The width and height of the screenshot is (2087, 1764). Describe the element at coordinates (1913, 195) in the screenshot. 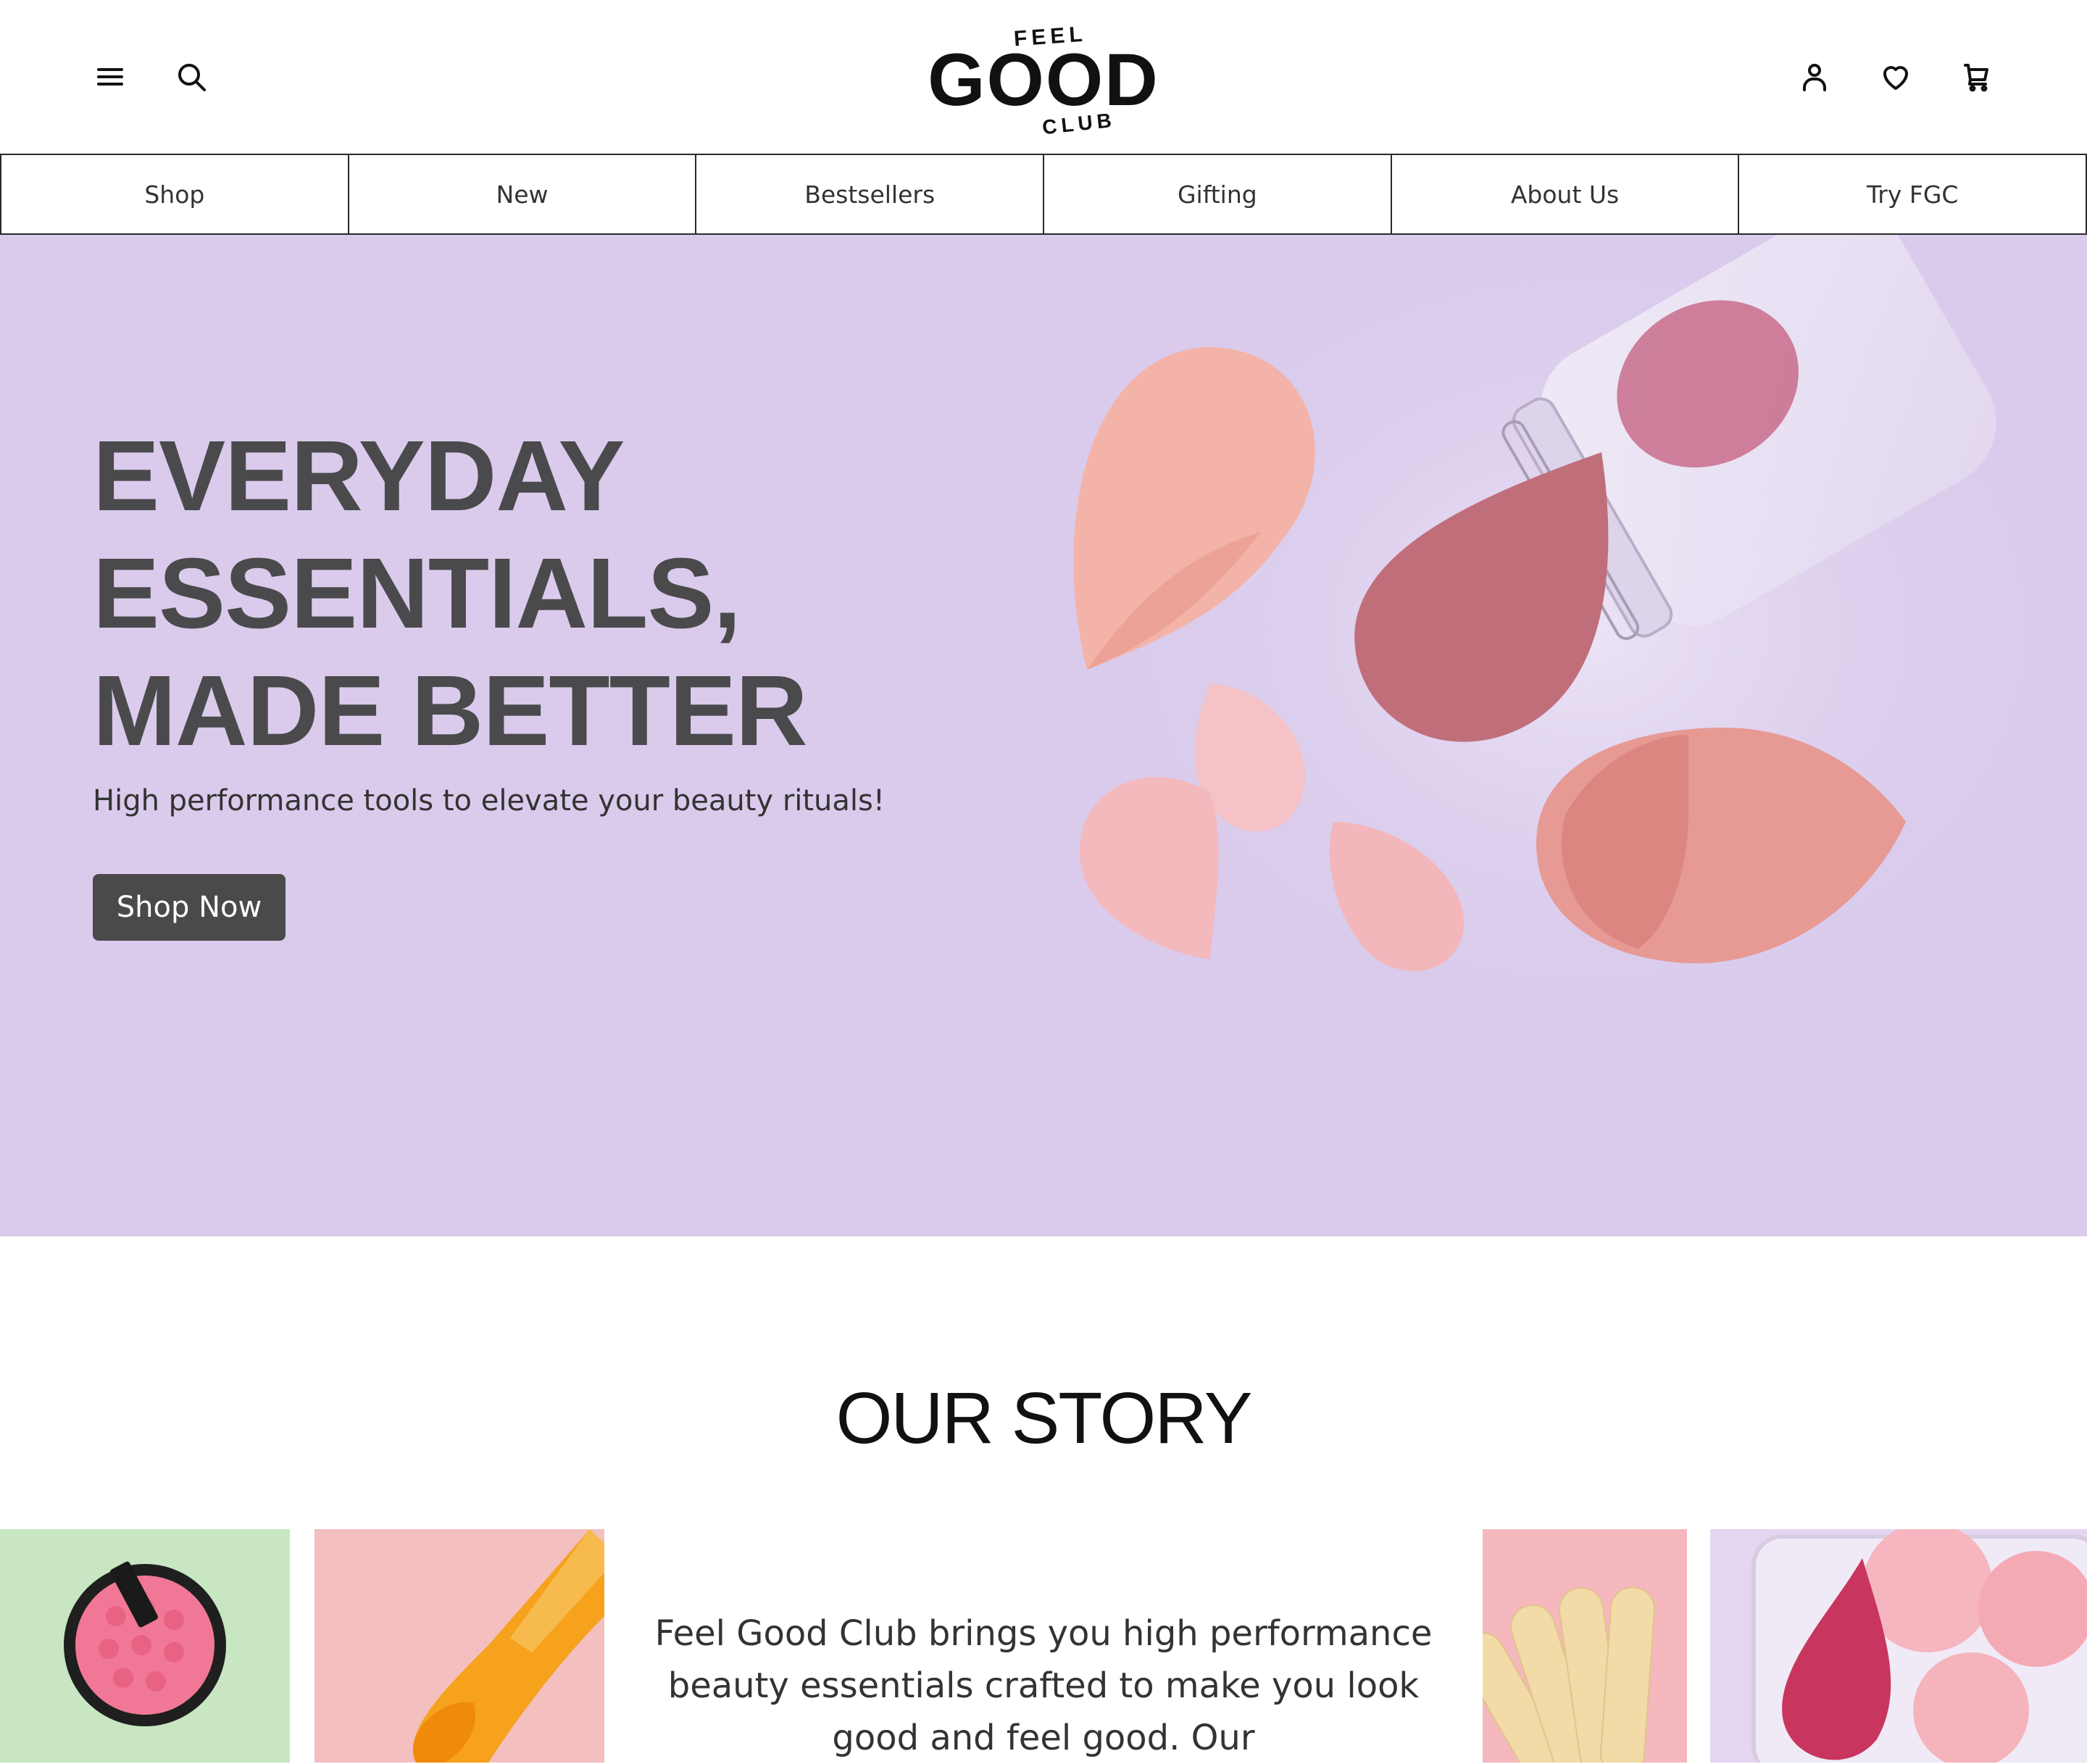

I see `nav-item-try-fgc: Try FGC` at that location.